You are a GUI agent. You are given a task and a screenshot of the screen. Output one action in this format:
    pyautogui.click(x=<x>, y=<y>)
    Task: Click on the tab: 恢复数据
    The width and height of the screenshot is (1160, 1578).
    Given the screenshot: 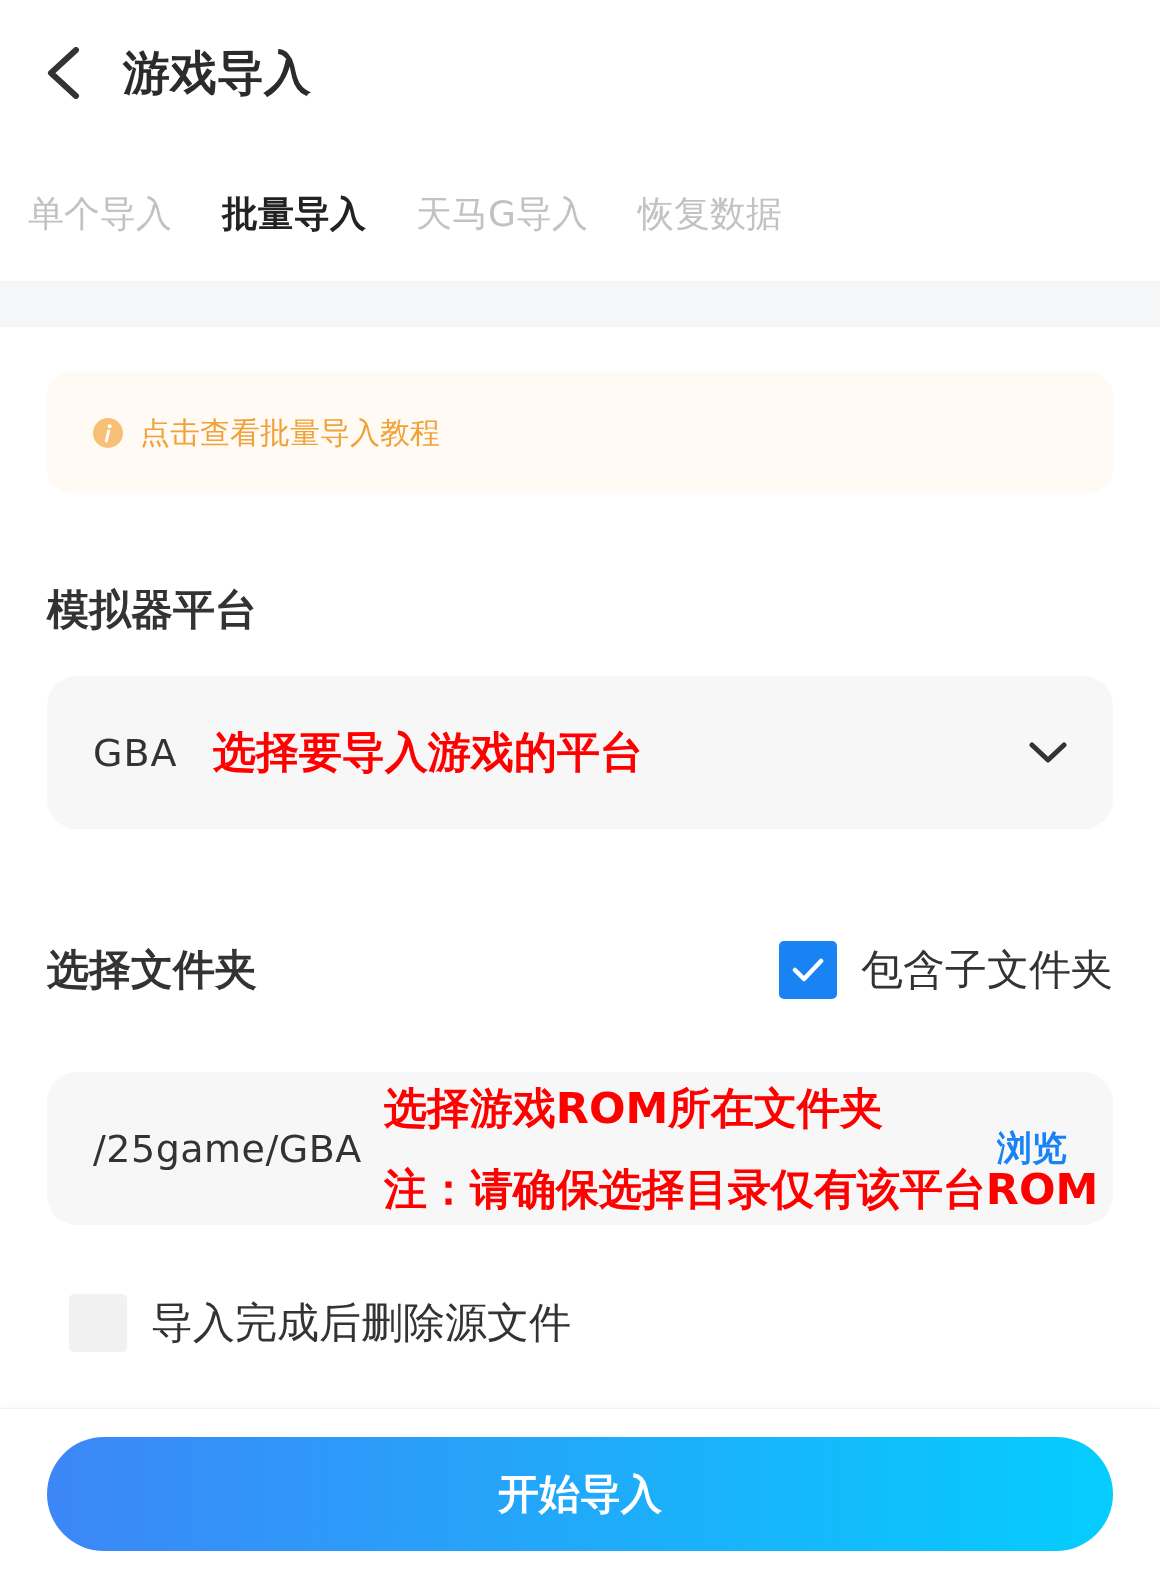 What is the action you would take?
    pyautogui.click(x=709, y=213)
    